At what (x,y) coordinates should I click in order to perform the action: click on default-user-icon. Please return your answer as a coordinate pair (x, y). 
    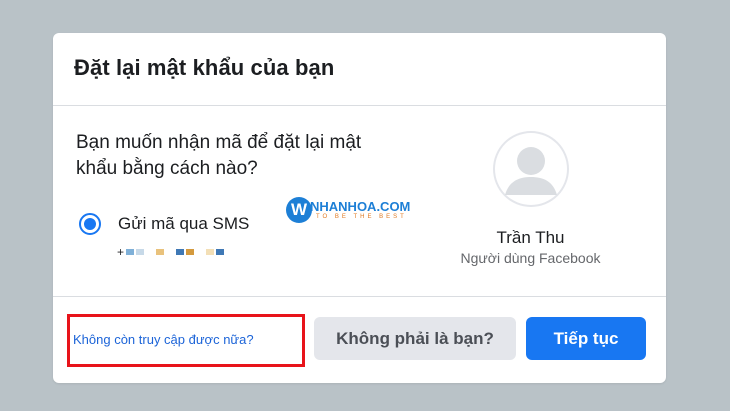
    Looking at the image, I should click on (531, 169).